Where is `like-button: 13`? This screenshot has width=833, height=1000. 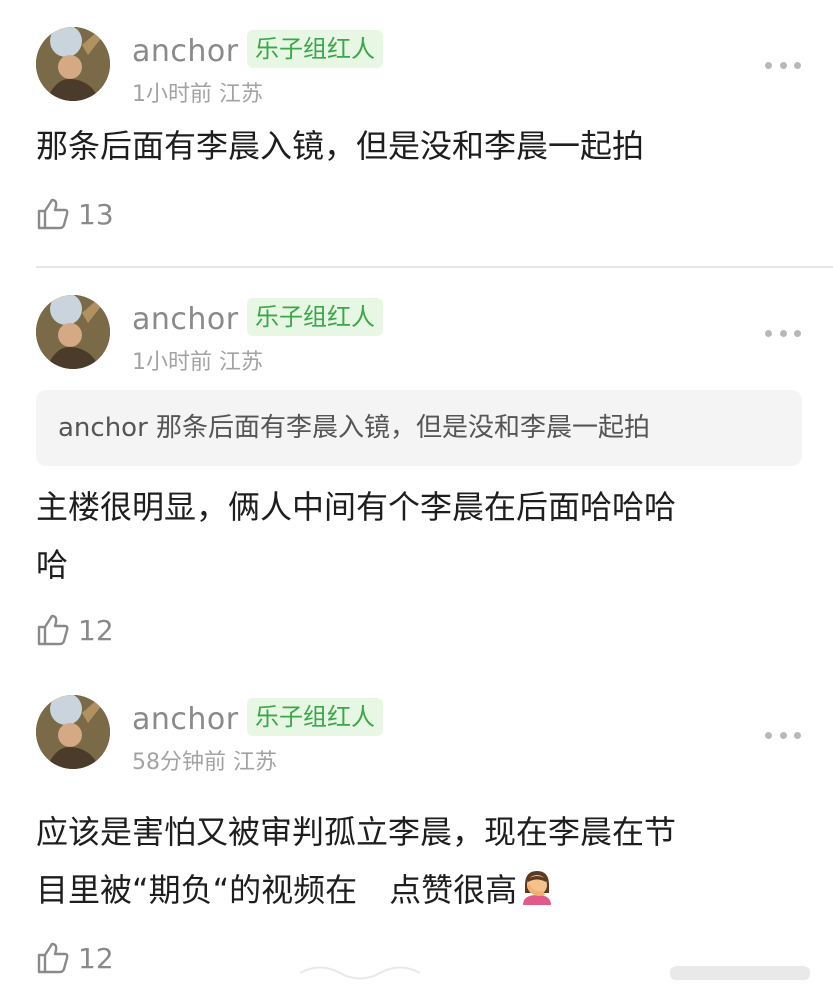 like-button: 13 is located at coordinates (75, 214).